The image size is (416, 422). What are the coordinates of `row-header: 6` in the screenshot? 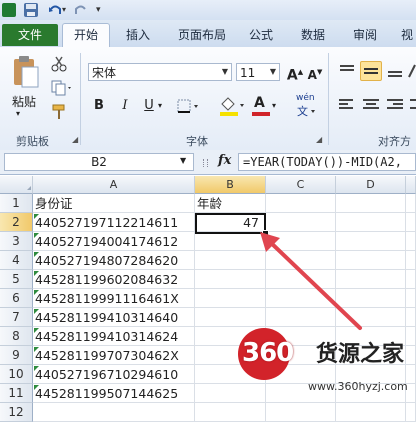 It's located at (16, 298).